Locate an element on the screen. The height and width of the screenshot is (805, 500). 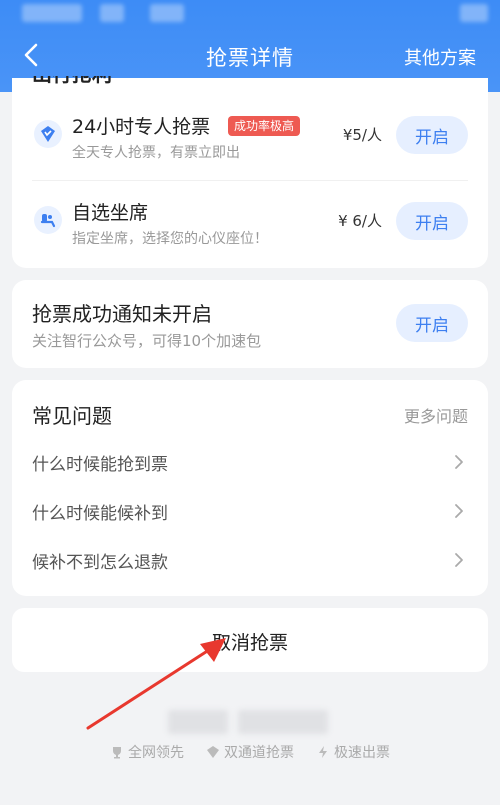
faq-item: 什么时候能候补到 is located at coordinates (250, 511).